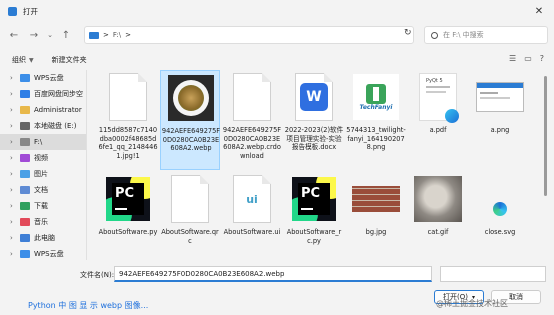 The image size is (554, 315). What do you see at coordinates (190, 216) in the screenshot?
I see `file-item: AboutSoftware.qrc` at bounding box center [190, 216].